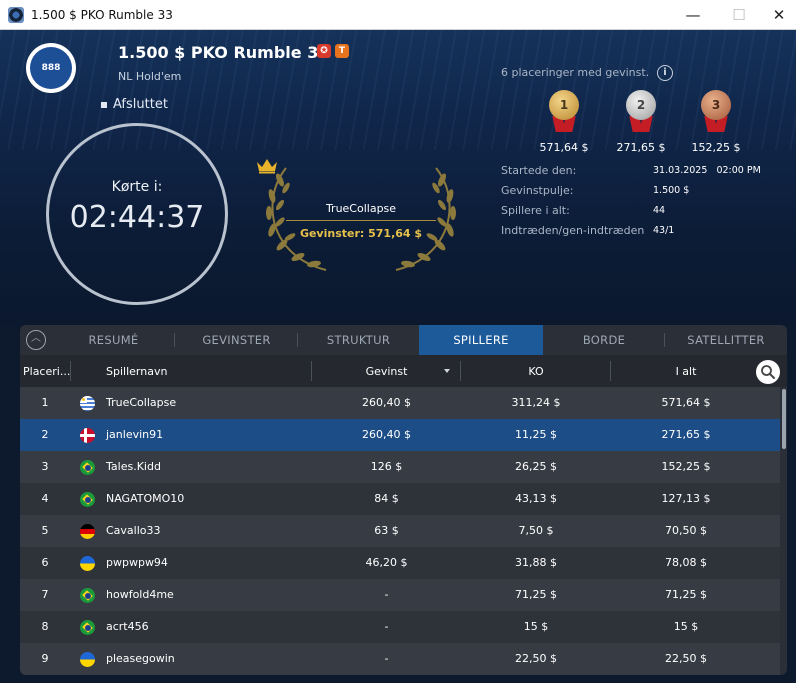 This screenshot has height=683, width=796. Describe the element at coordinates (127, 626) in the screenshot. I see `player-name: acrt456` at that location.